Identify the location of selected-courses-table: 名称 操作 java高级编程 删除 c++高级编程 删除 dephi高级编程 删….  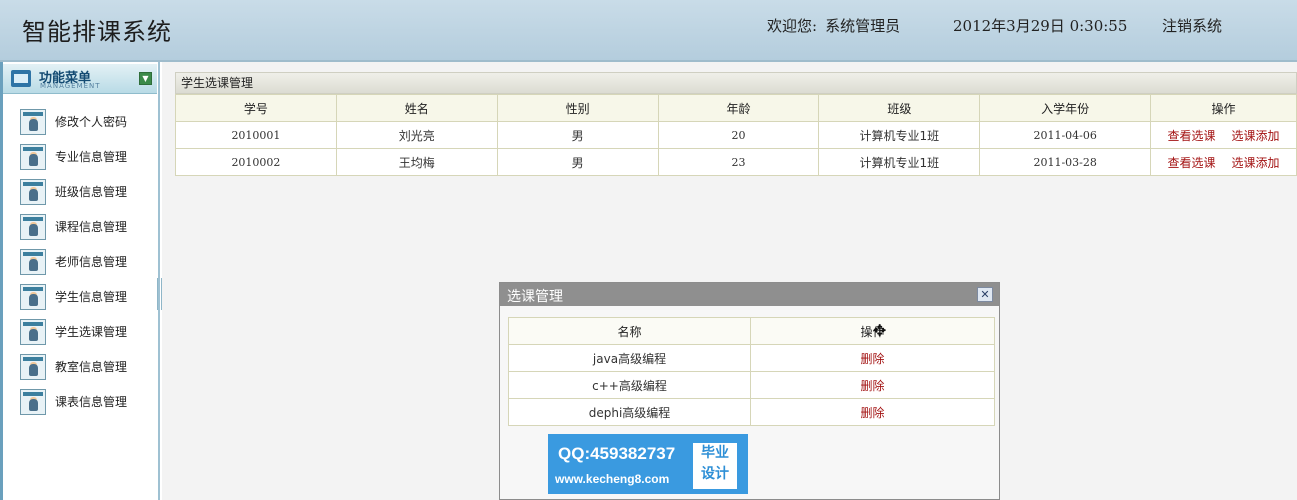
(751, 371).